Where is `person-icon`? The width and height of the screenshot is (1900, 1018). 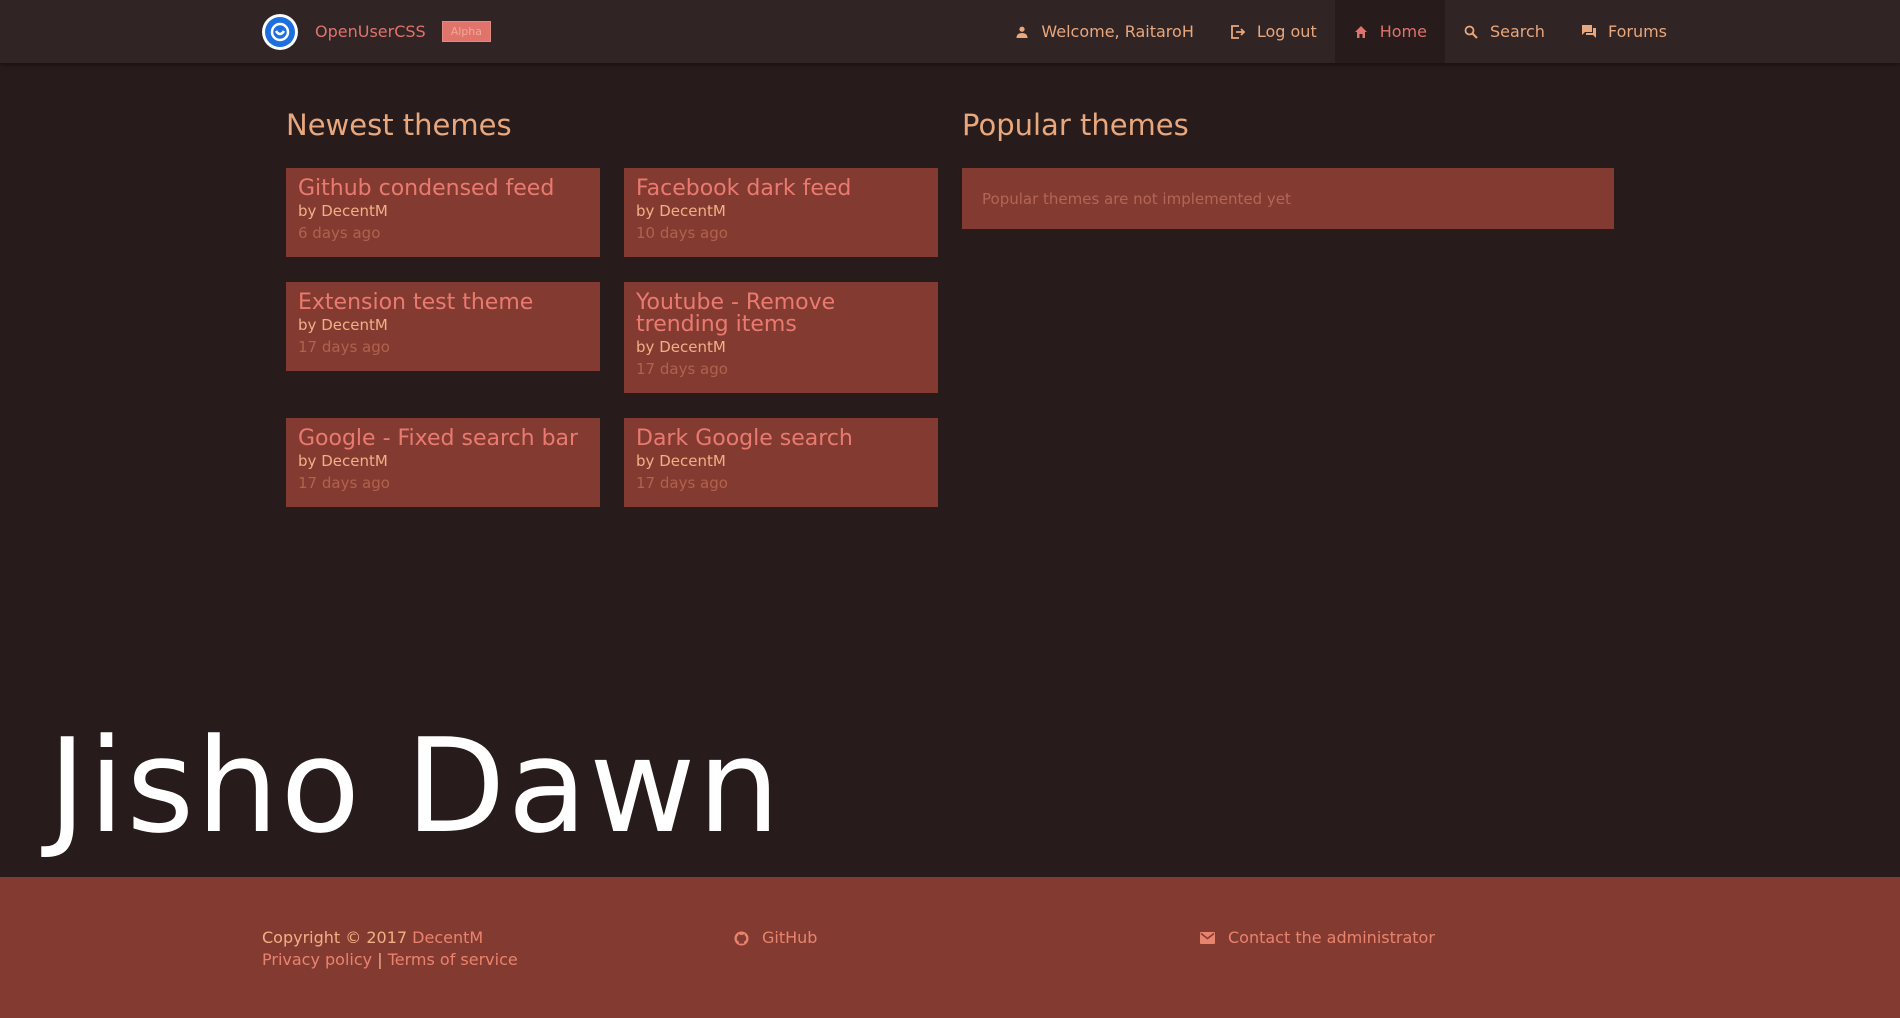 person-icon is located at coordinates (1022, 32).